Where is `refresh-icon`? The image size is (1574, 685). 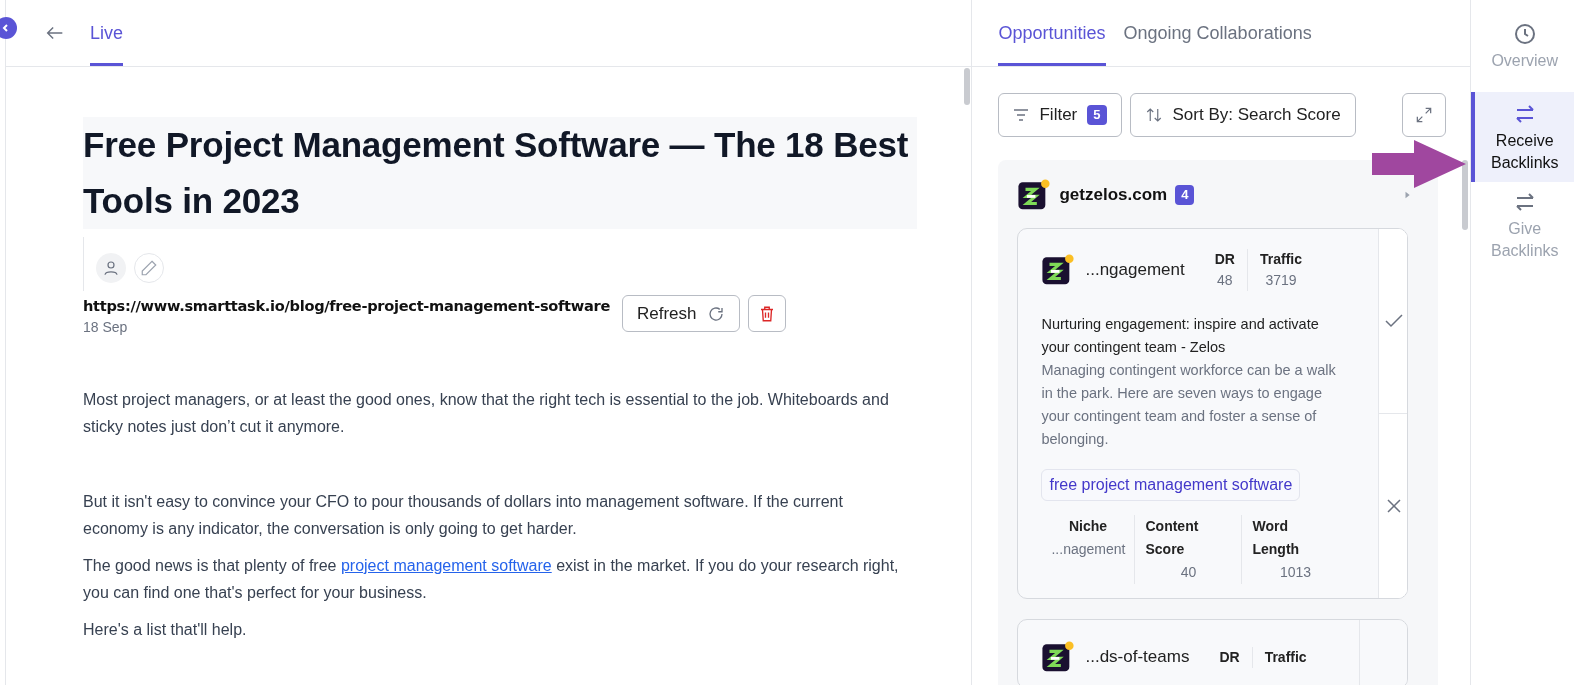
refresh-icon is located at coordinates (715, 313).